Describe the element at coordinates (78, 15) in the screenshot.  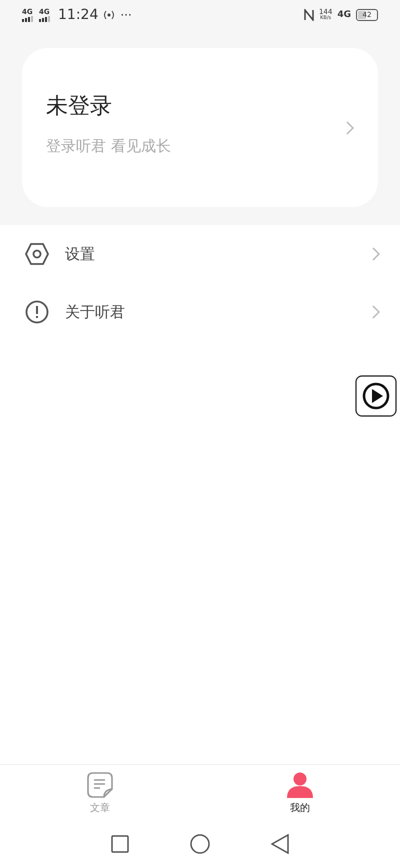
I see `status-time: 11:24` at that location.